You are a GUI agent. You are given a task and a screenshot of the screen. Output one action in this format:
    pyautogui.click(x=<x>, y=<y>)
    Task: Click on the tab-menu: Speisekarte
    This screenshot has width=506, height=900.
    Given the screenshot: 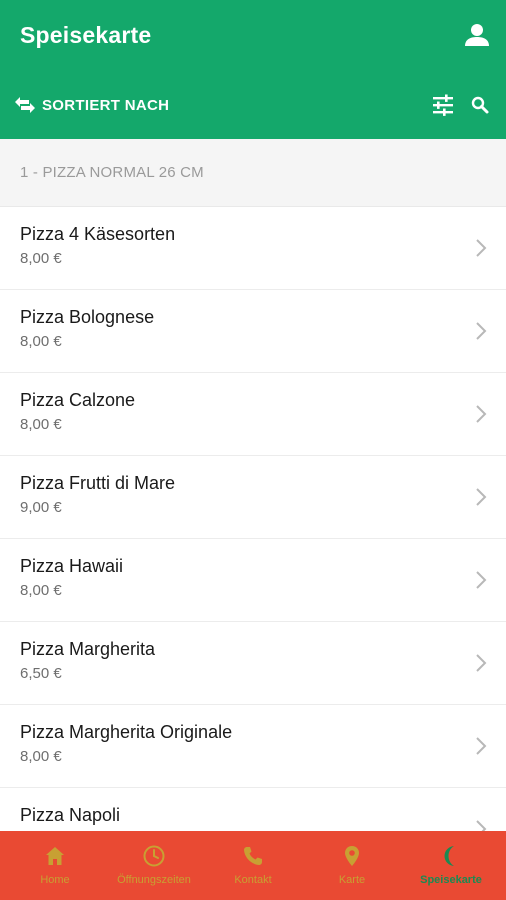 What is the action you would take?
    pyautogui.click(x=451, y=865)
    